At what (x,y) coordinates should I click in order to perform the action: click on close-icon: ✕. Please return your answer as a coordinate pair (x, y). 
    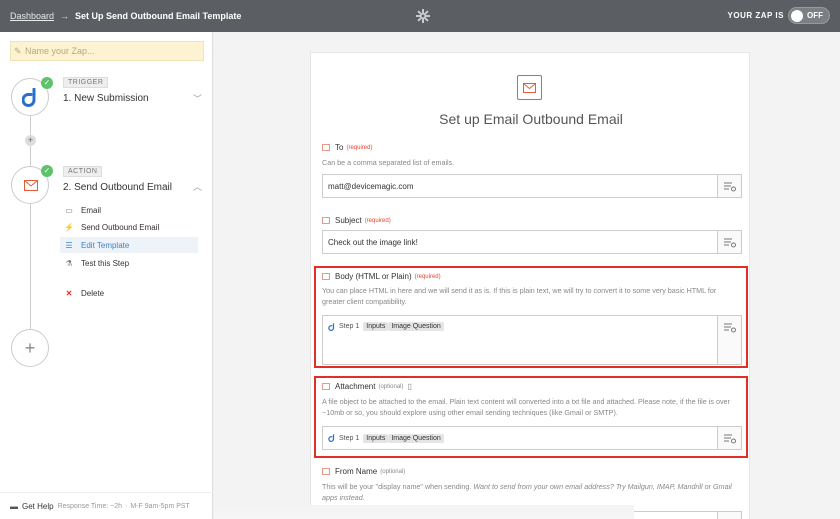
    Looking at the image, I should click on (69, 293).